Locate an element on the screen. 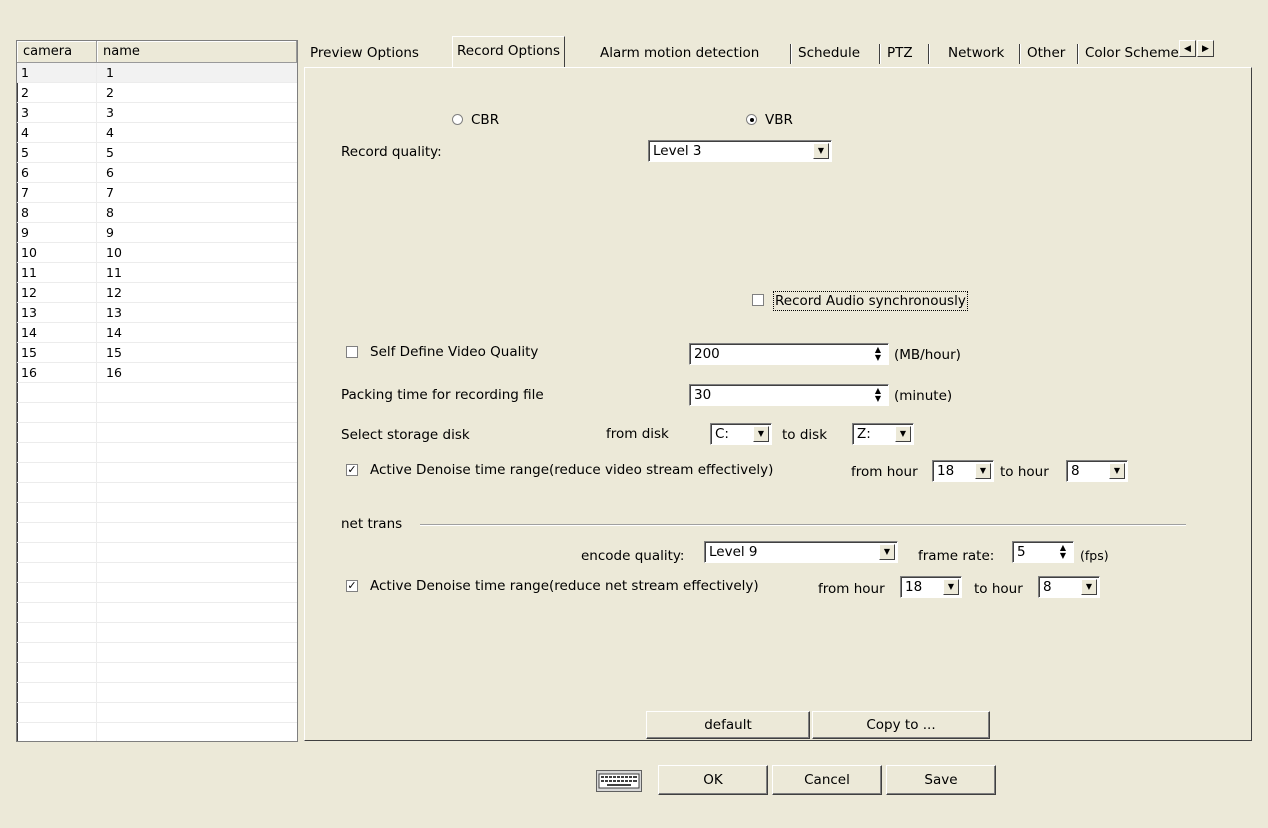  table-row: 15 15 is located at coordinates (157, 353).